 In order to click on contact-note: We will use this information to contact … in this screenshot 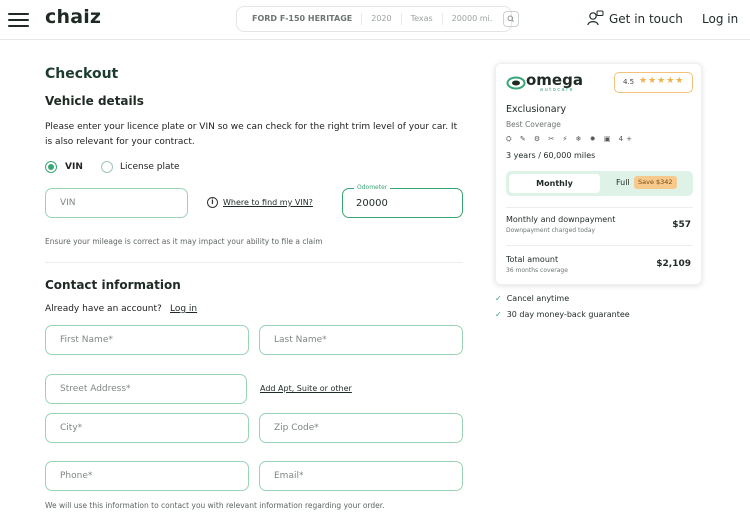, I will do `click(215, 505)`.